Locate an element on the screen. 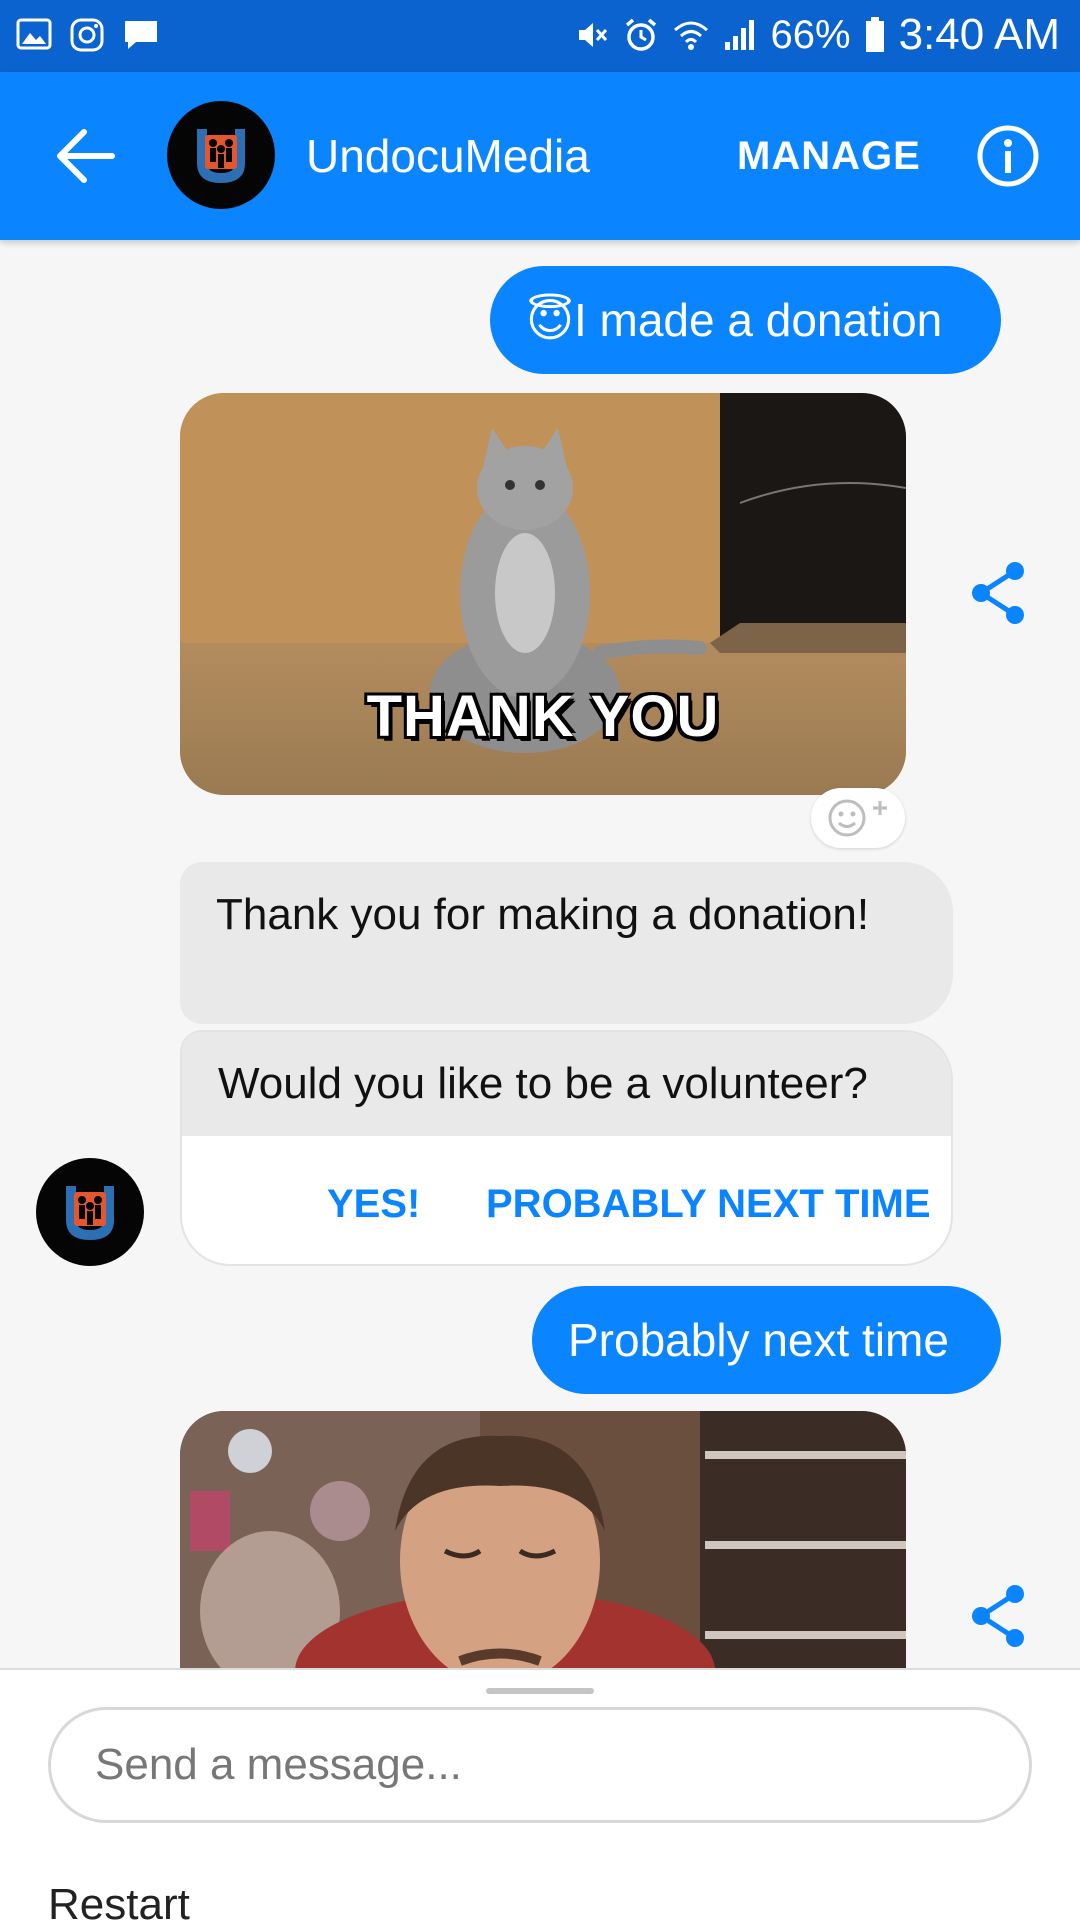 The image size is (1080, 1920). message-text: I made a donation is located at coordinates (758, 320).